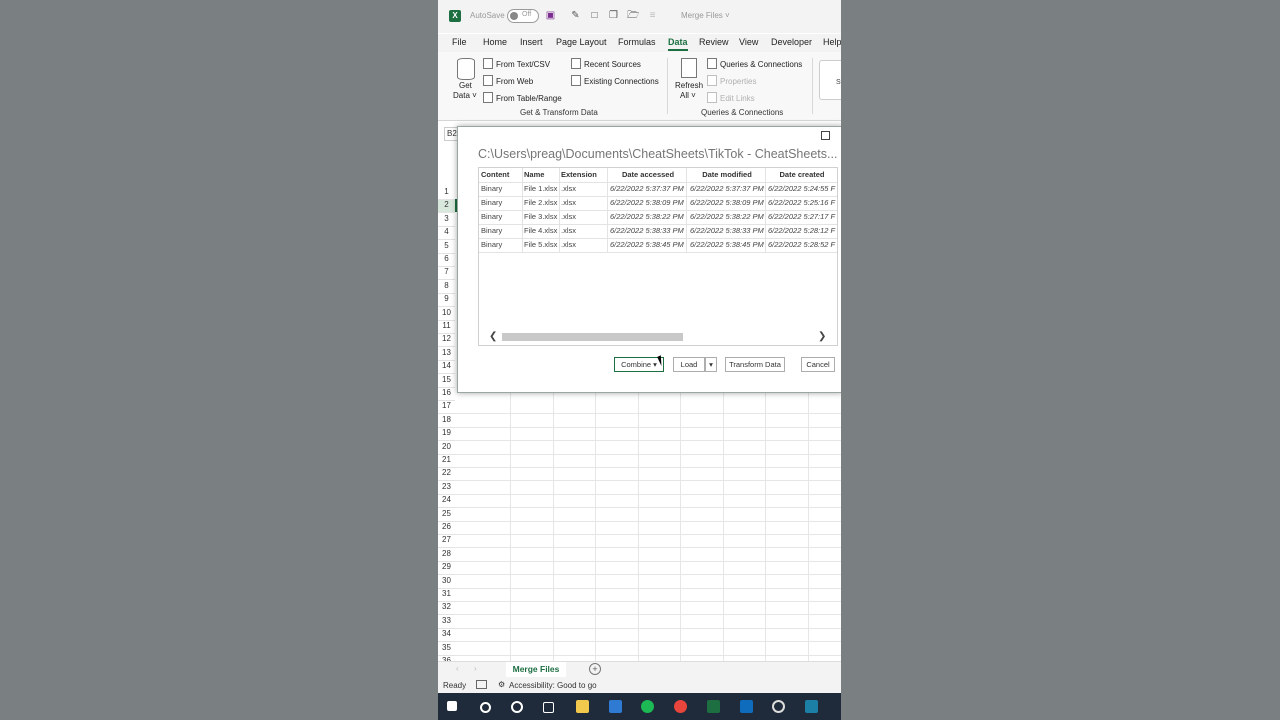  What do you see at coordinates (613, 15) in the screenshot?
I see `copy-icon: ❐` at bounding box center [613, 15].